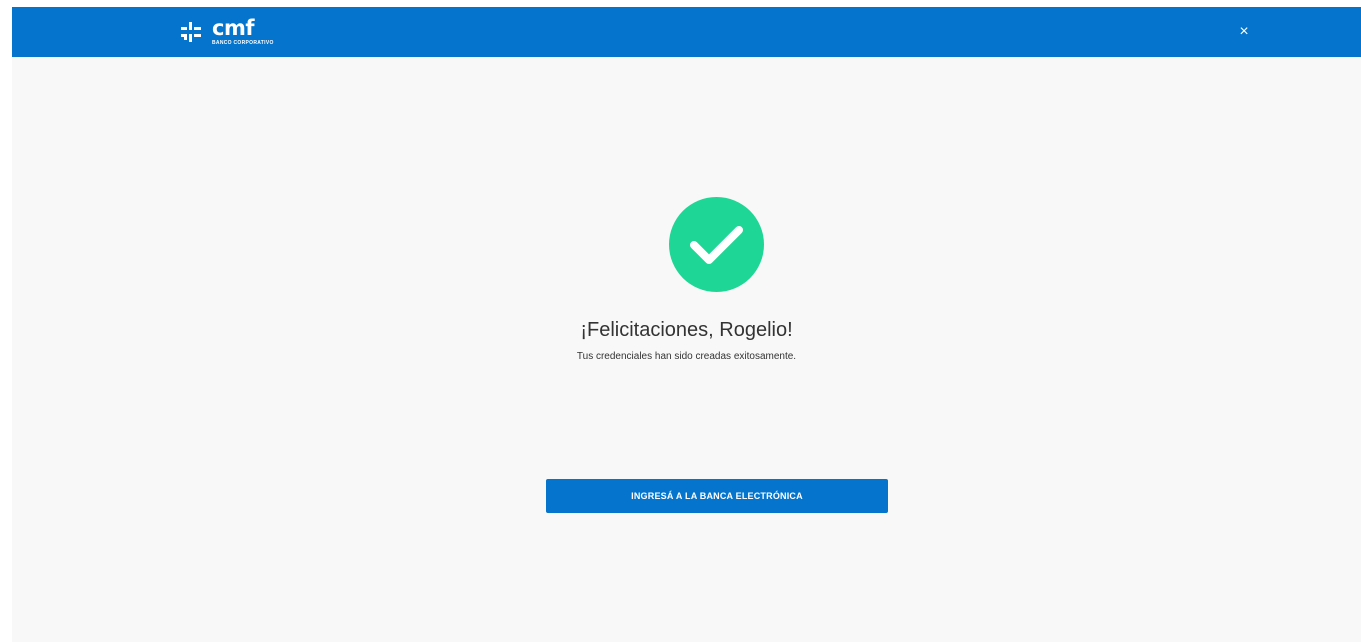  I want to click on brand-logo: cmf BANCO CORPORATIVO, so click(227, 32).